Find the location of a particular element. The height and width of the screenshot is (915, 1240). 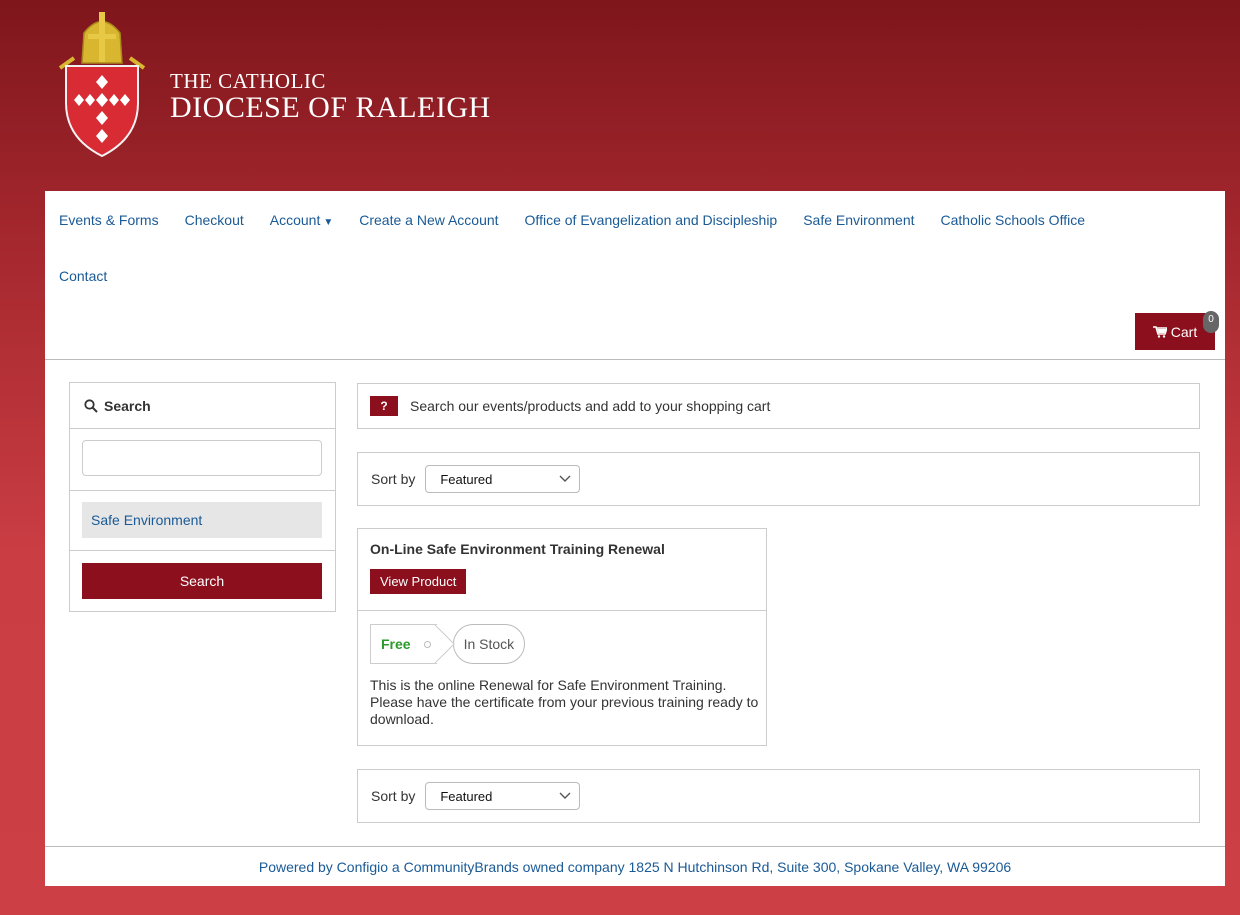

cart-count-badge: 0 is located at coordinates (1211, 322).